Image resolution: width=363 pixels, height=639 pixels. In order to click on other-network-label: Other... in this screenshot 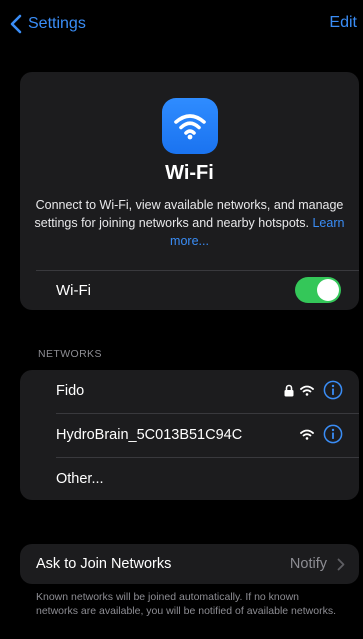, I will do `click(80, 479)`.